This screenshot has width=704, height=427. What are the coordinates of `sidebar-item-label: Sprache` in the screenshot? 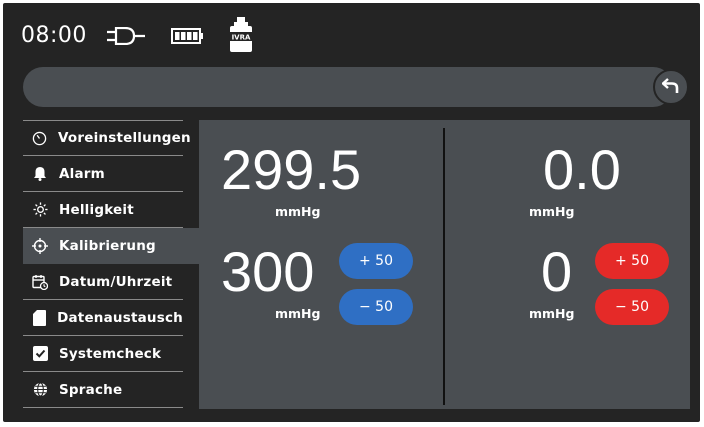 It's located at (91, 389).